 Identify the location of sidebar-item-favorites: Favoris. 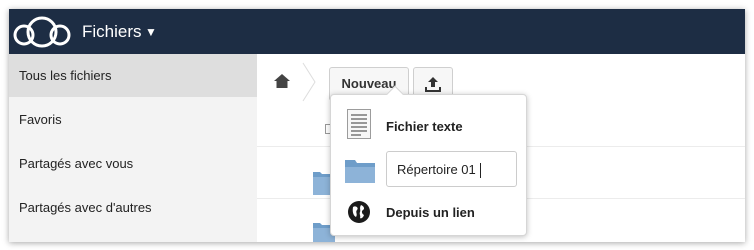
(133, 119).